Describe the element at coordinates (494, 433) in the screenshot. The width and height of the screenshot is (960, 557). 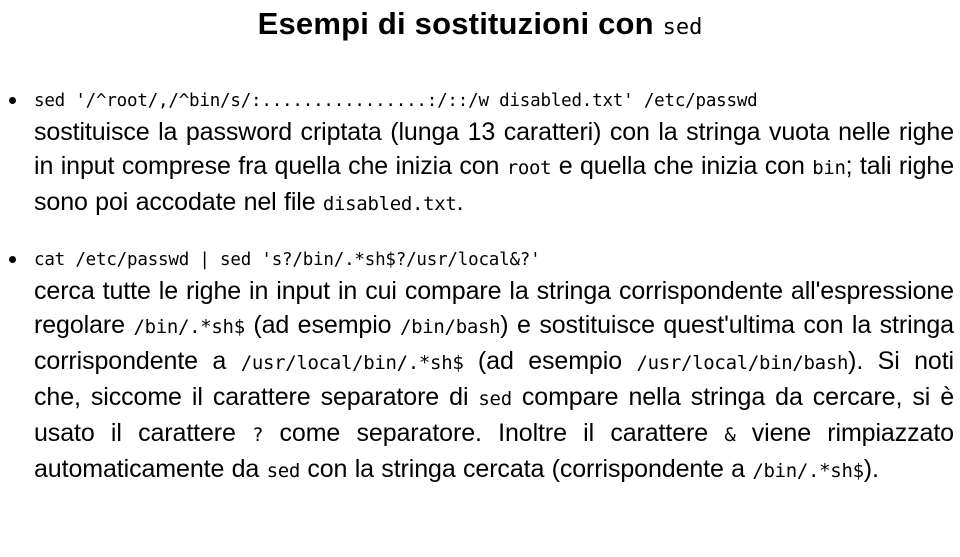
I see `inline-text: come separatore. Inoltre il carattere` at that location.